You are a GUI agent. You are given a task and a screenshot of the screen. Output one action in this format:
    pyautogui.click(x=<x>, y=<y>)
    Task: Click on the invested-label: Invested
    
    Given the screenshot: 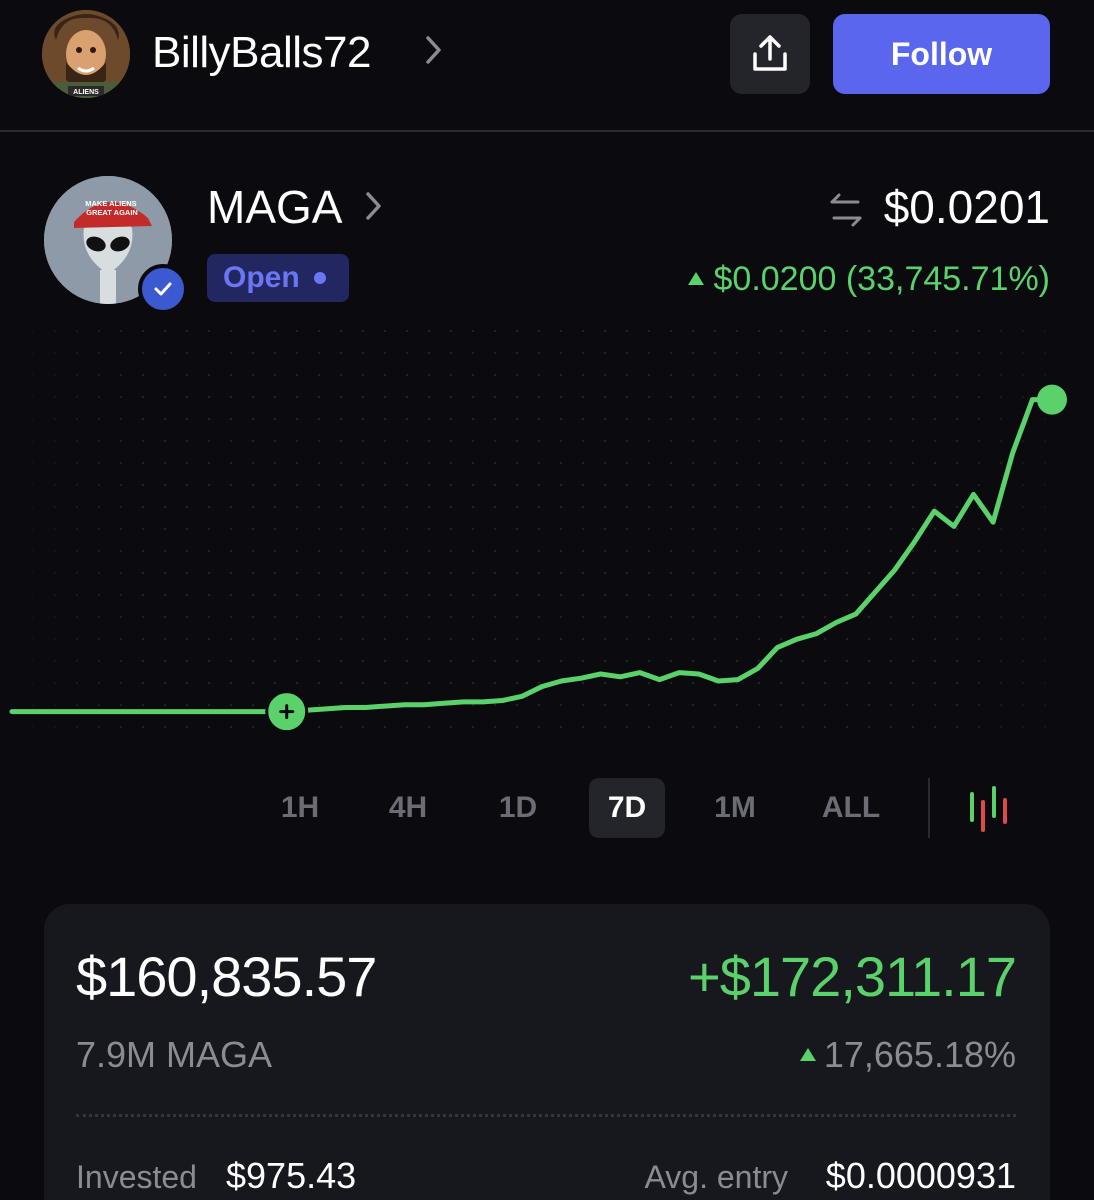 What is the action you would take?
    pyautogui.click(x=136, y=1177)
    